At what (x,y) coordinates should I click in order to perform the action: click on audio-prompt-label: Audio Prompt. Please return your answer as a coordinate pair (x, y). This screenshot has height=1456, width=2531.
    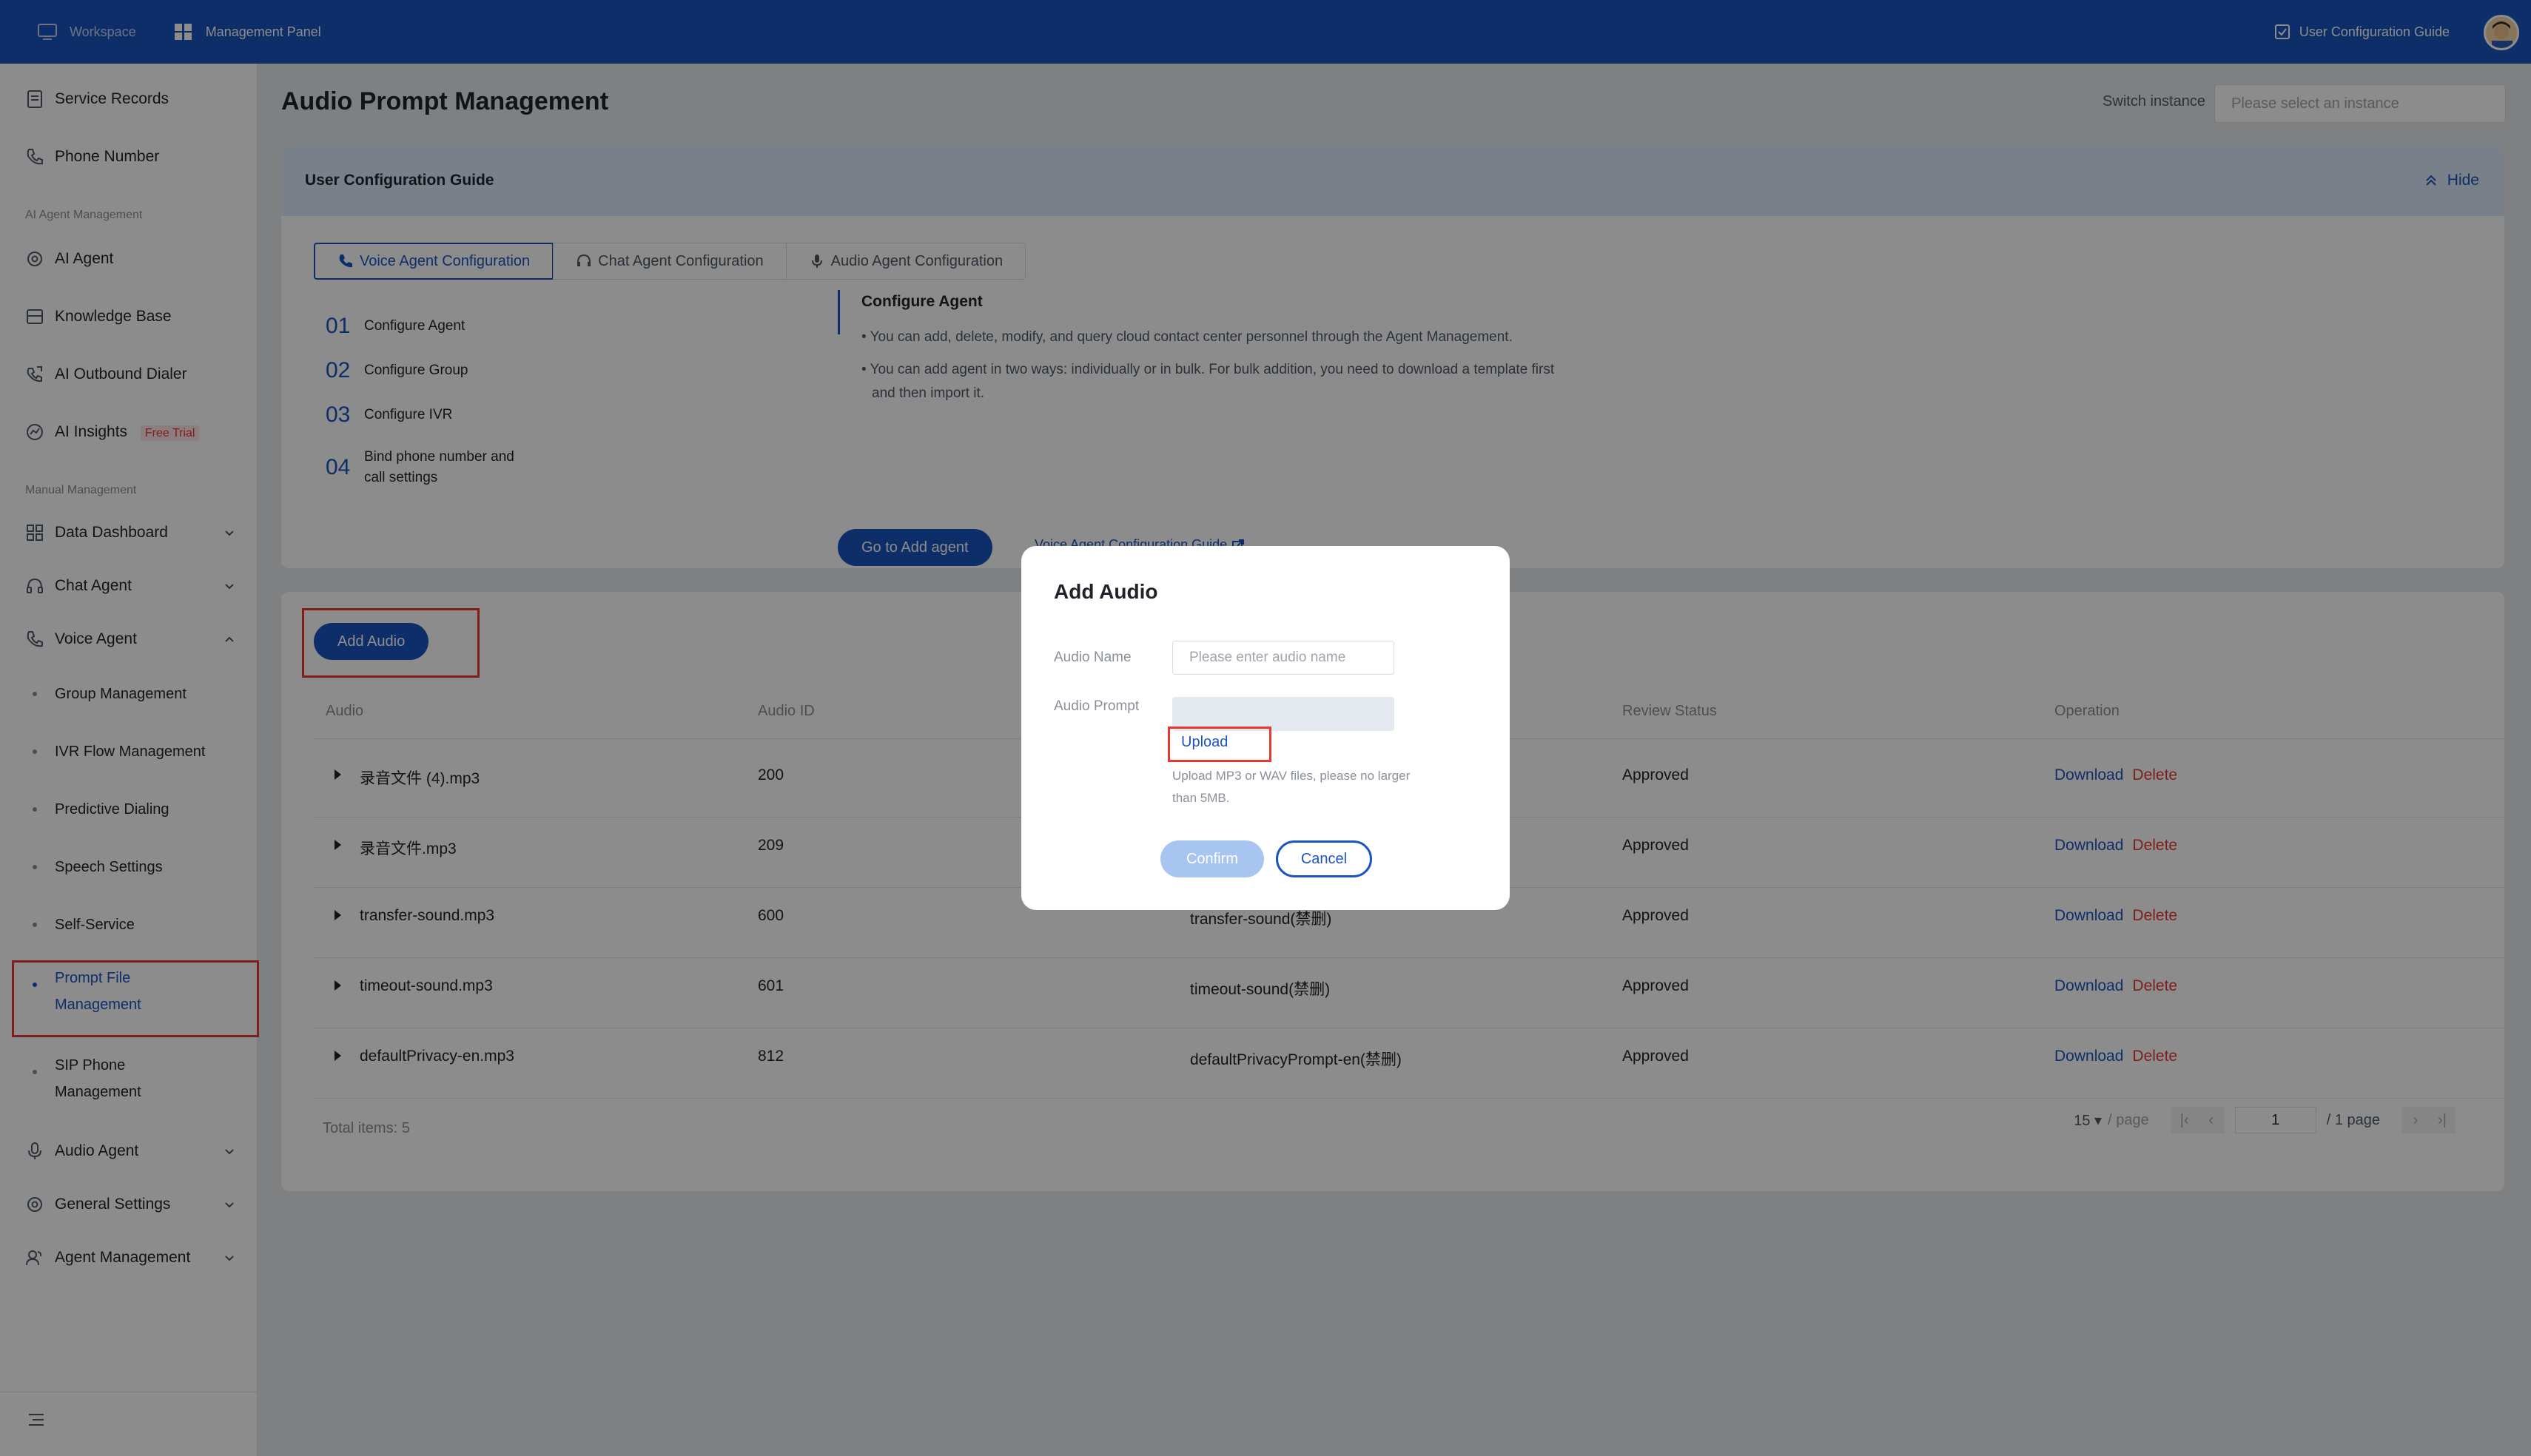
    Looking at the image, I should click on (1097, 706).